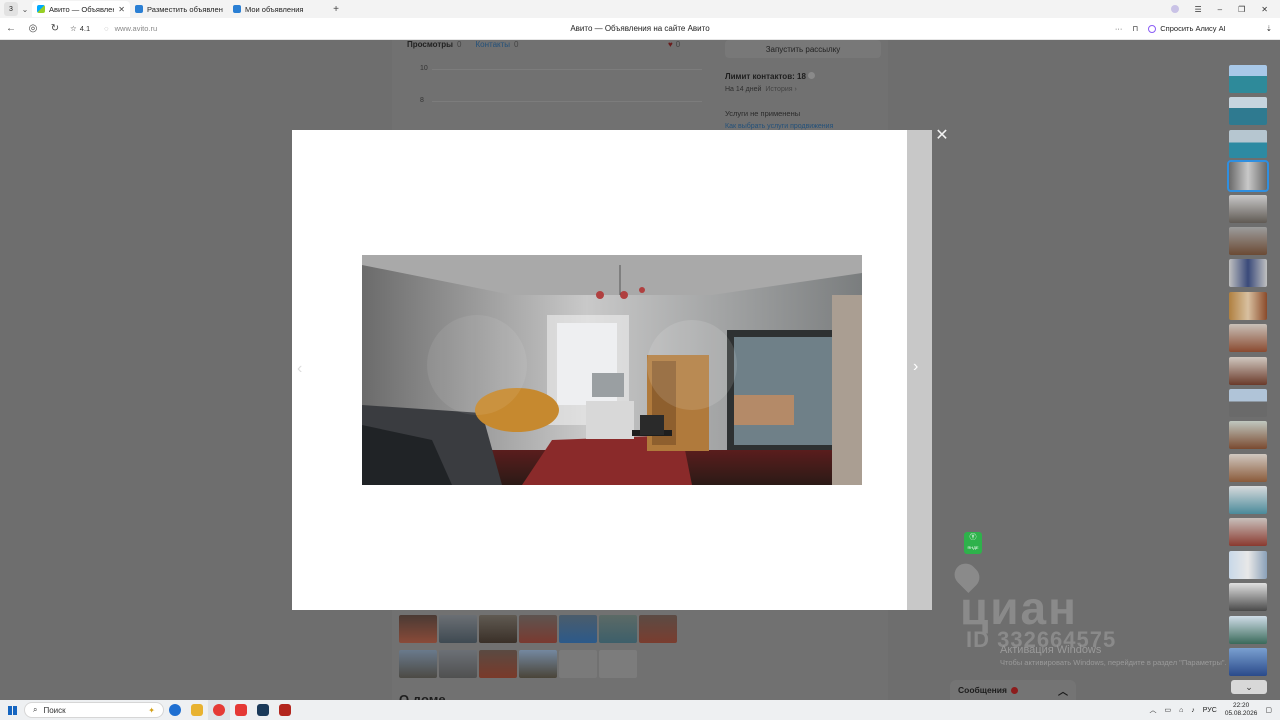 The height and width of the screenshot is (720, 1280). What do you see at coordinates (1268, 710) in the screenshot?
I see `notifications-icon: ▢` at bounding box center [1268, 710].